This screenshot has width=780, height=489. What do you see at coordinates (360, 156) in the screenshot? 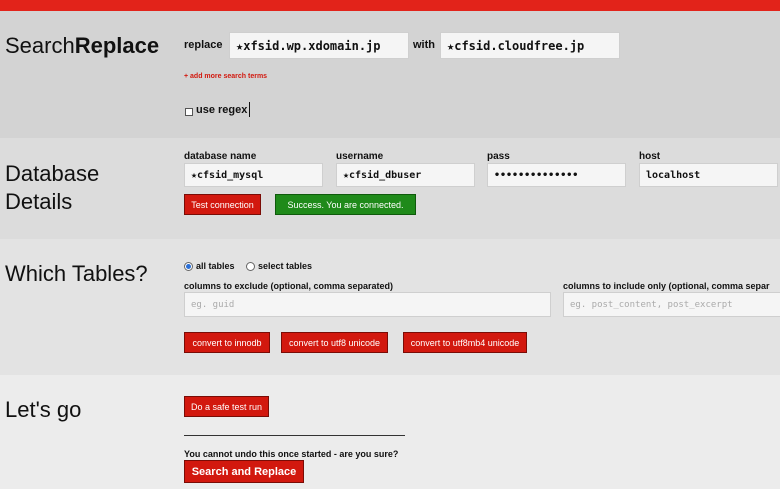
I see `username-label: username` at bounding box center [360, 156].